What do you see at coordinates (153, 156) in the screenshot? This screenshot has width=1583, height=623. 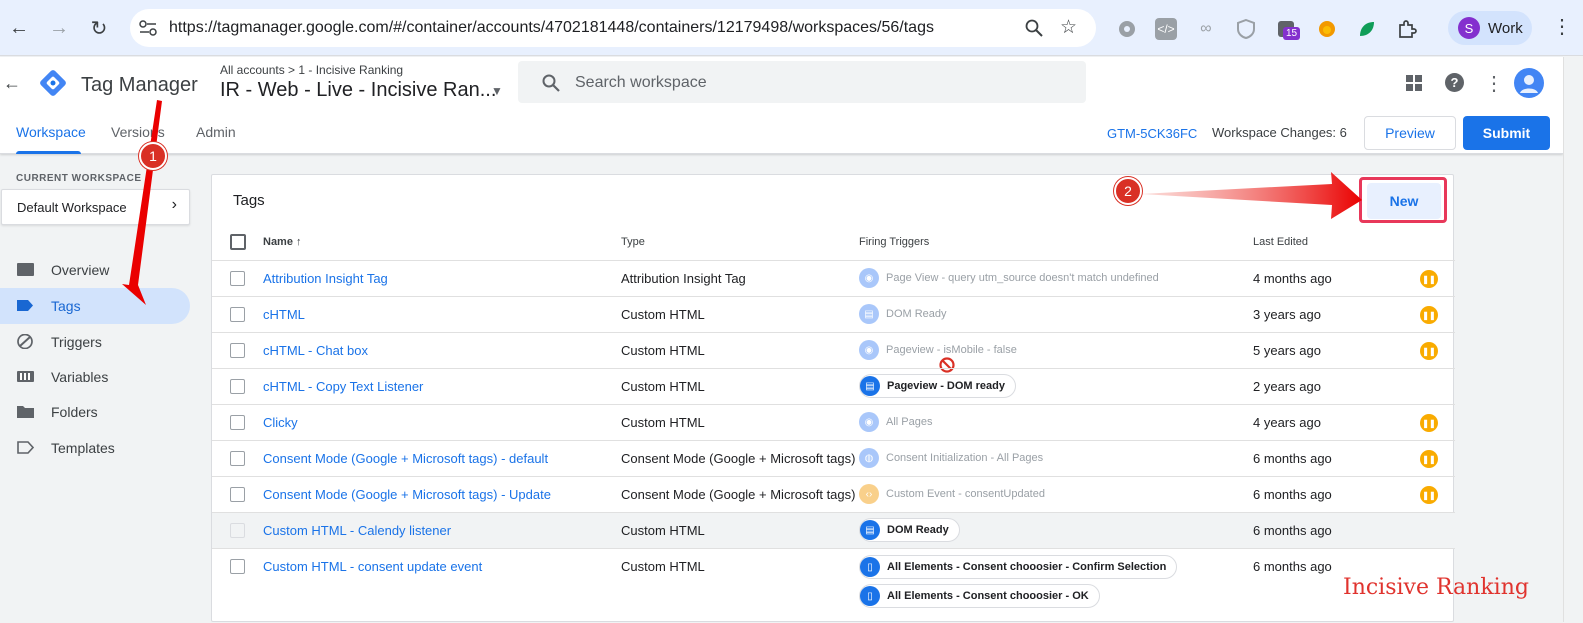 I see `annotation-step-1: 1` at bounding box center [153, 156].